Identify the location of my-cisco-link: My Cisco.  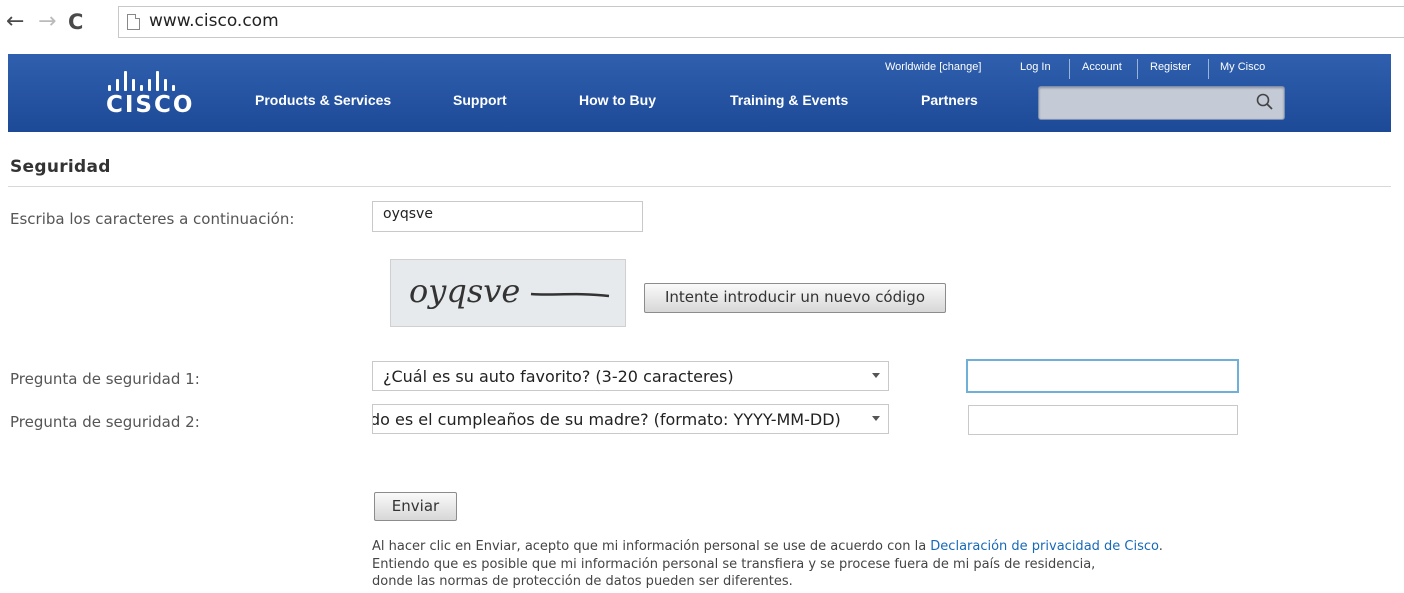
(1242, 67).